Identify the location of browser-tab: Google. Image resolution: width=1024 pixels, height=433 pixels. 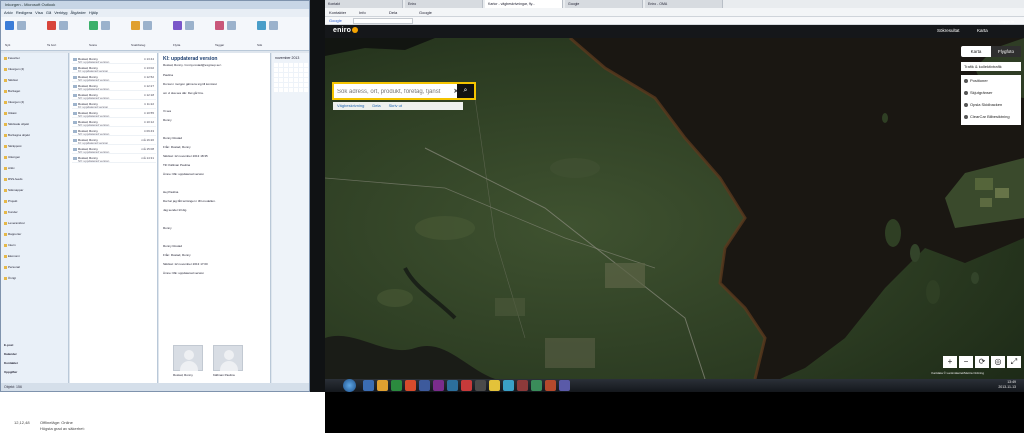
(604, 4).